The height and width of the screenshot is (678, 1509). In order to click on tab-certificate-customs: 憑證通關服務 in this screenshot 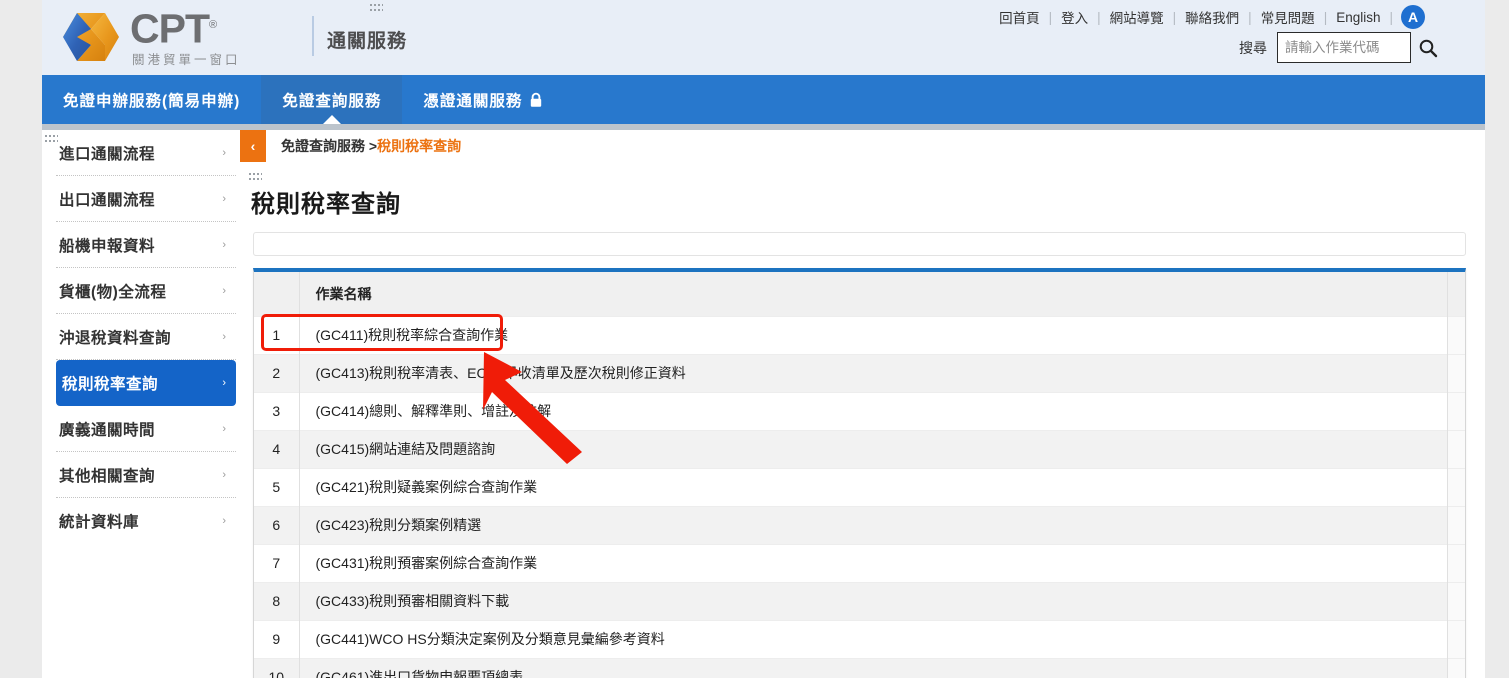, I will do `click(483, 99)`.